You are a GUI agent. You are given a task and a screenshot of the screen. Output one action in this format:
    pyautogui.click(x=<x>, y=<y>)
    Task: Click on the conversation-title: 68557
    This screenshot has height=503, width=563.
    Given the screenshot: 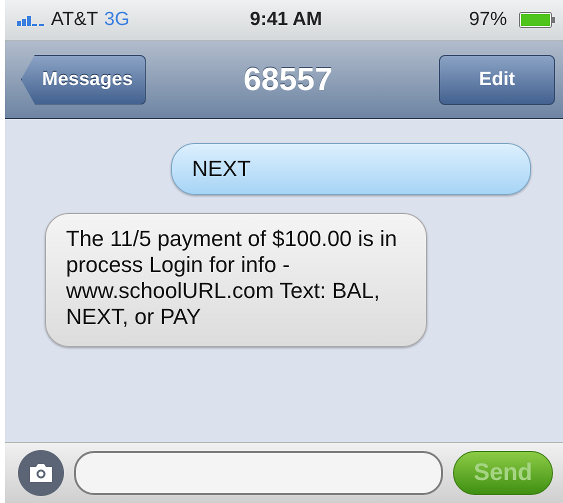 What is the action you would take?
    pyautogui.click(x=288, y=79)
    